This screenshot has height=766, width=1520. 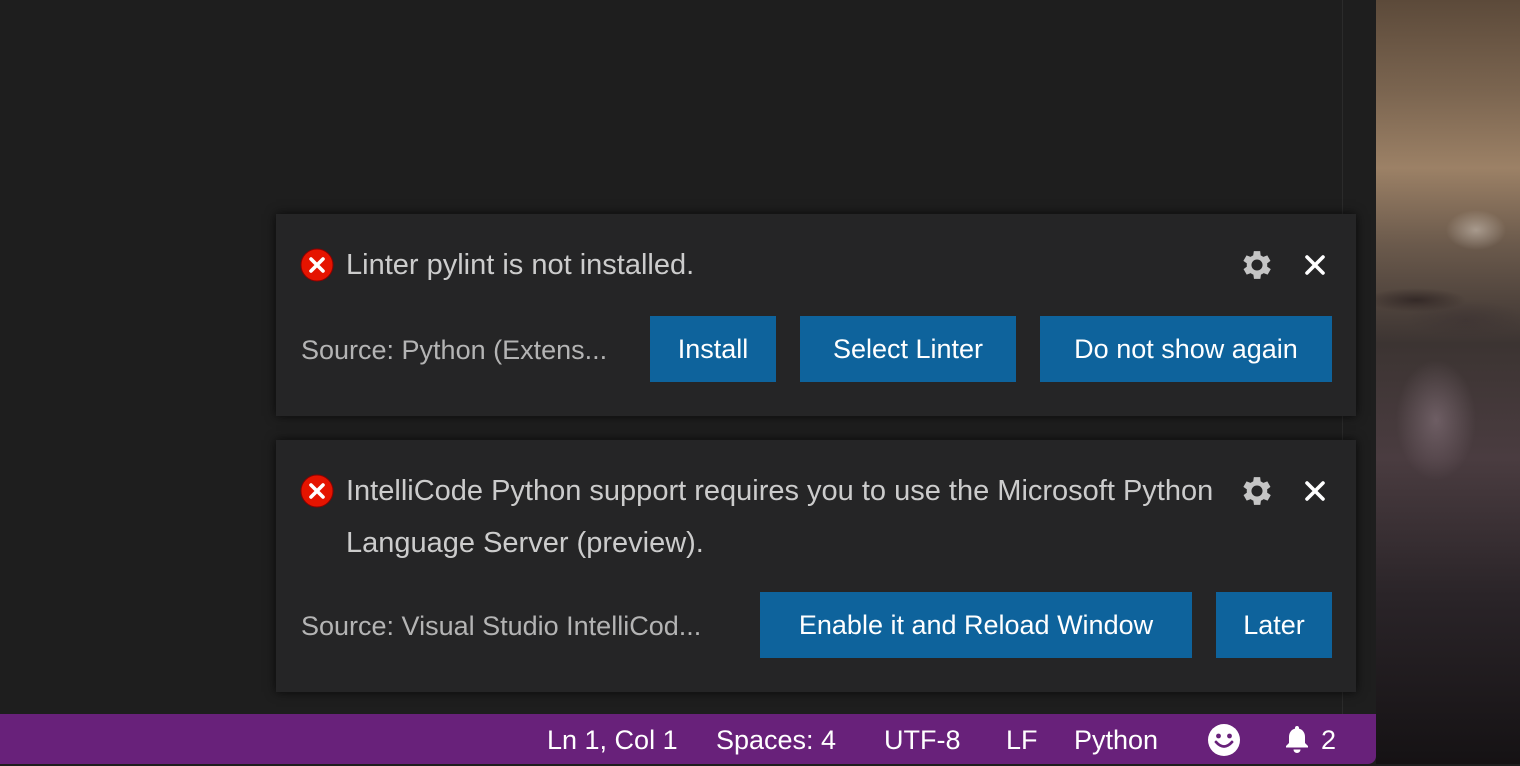 What do you see at coordinates (1022, 739) in the screenshot?
I see `end-of-line-sequence: LF` at bounding box center [1022, 739].